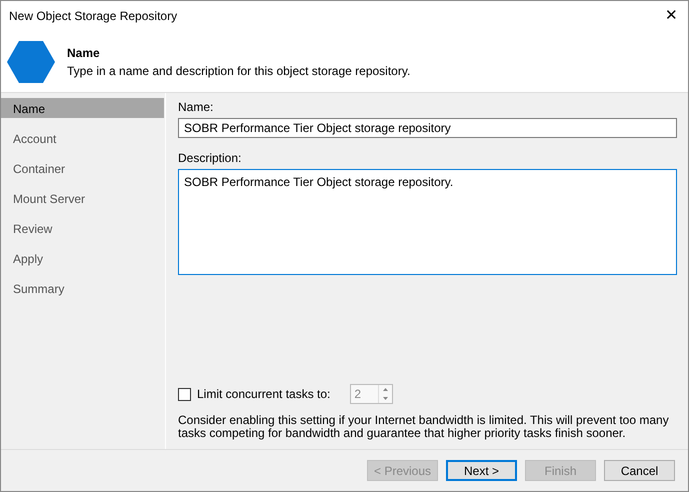  I want to click on hexagon-icon, so click(31, 61).